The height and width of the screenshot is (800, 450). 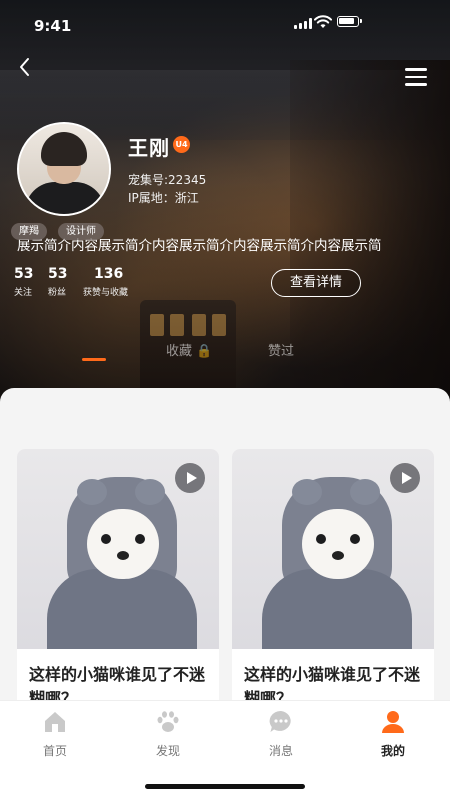 What do you see at coordinates (393, 722) in the screenshot?
I see `profile-icon` at bounding box center [393, 722].